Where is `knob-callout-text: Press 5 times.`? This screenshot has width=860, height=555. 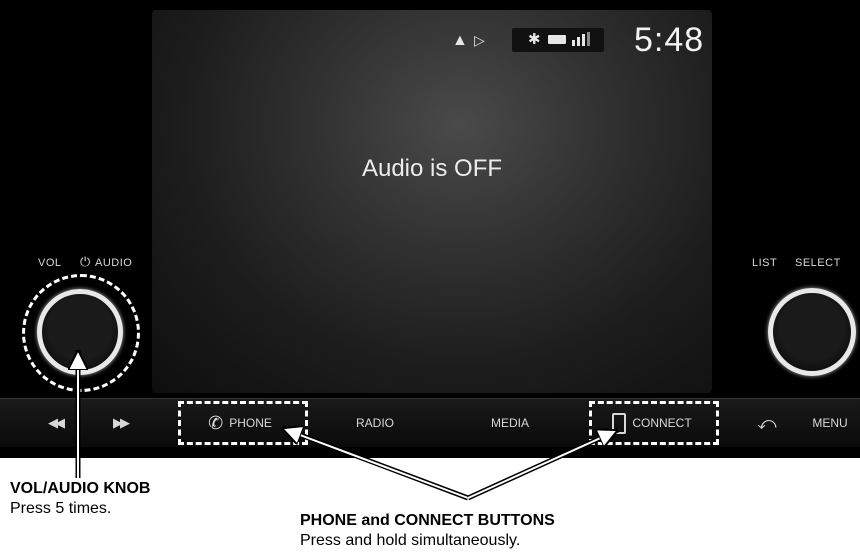 knob-callout-text: Press 5 times. is located at coordinates (61, 508).